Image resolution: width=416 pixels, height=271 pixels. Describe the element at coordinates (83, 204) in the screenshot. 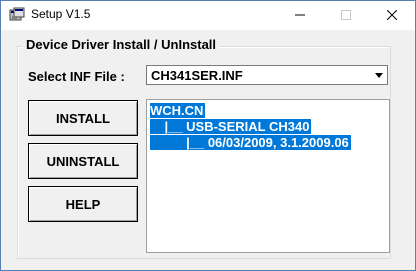

I see `help-button: HELP` at that location.